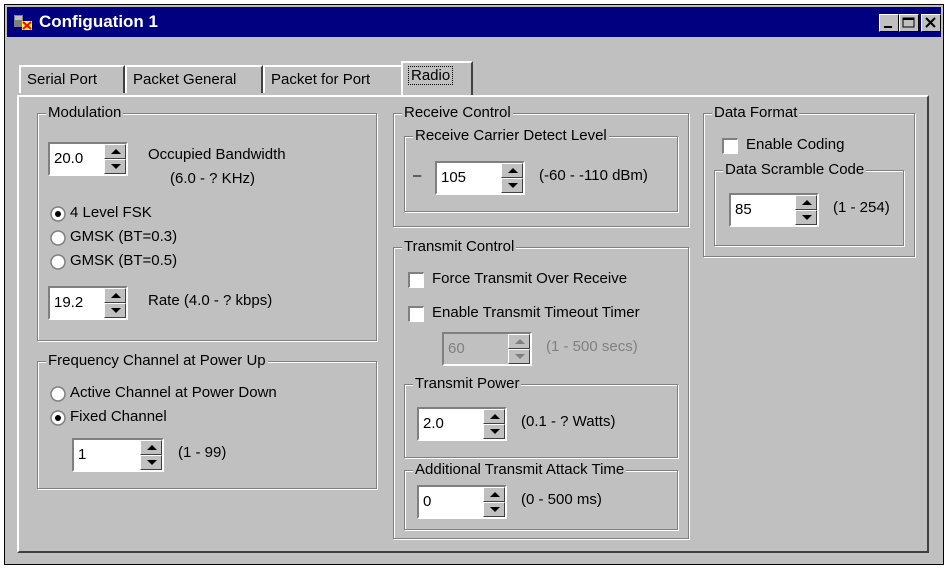 This screenshot has width=948, height=569. What do you see at coordinates (88, 303) in the screenshot?
I see `rate-spinner: 19.2` at bounding box center [88, 303].